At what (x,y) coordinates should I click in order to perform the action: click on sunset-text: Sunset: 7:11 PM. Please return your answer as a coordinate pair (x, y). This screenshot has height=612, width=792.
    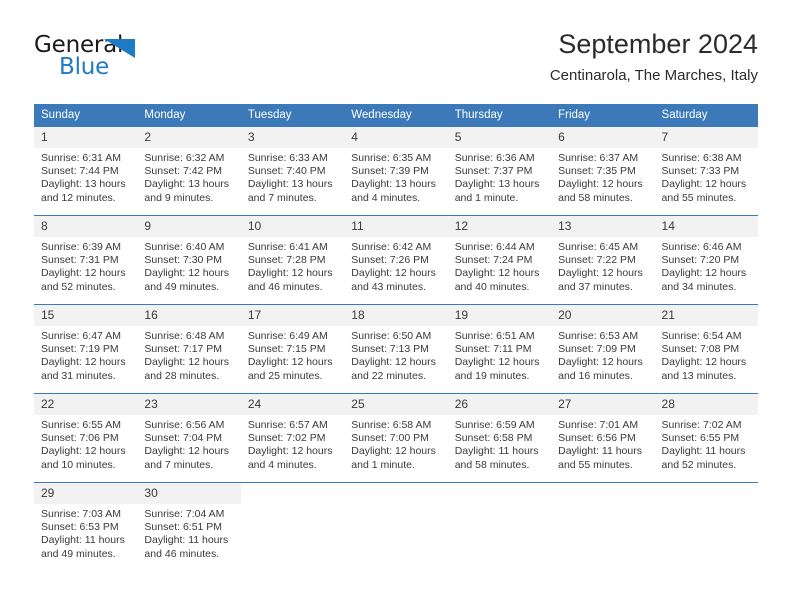
    Looking at the image, I should click on (493, 349).